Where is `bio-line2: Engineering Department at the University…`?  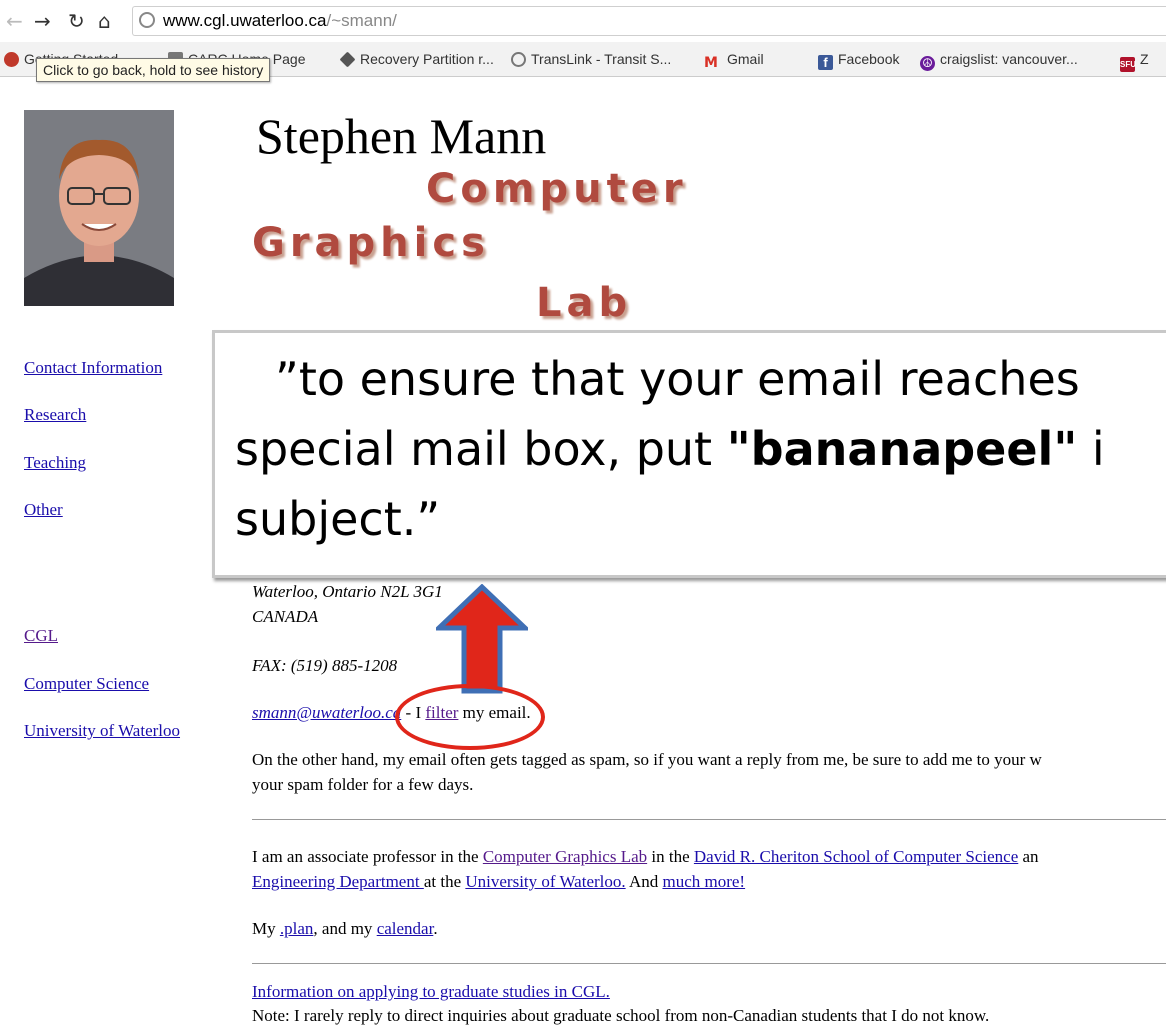 bio-line2: Engineering Department at the University… is located at coordinates (499, 881).